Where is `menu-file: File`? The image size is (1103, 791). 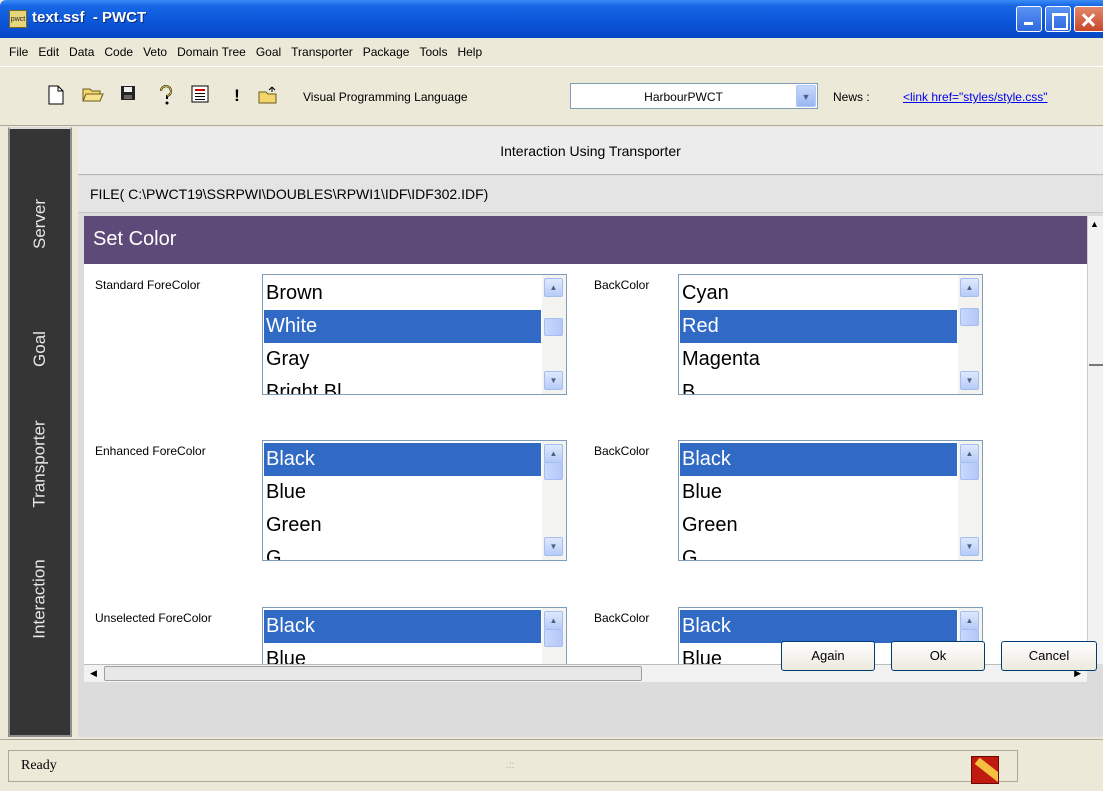
menu-file: File is located at coordinates (18, 52).